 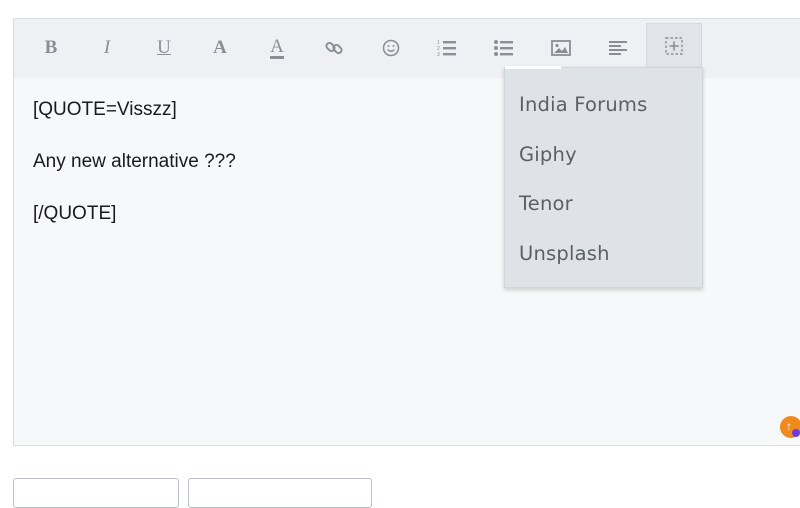 I want to click on italic-icon: I, so click(x=107, y=47).